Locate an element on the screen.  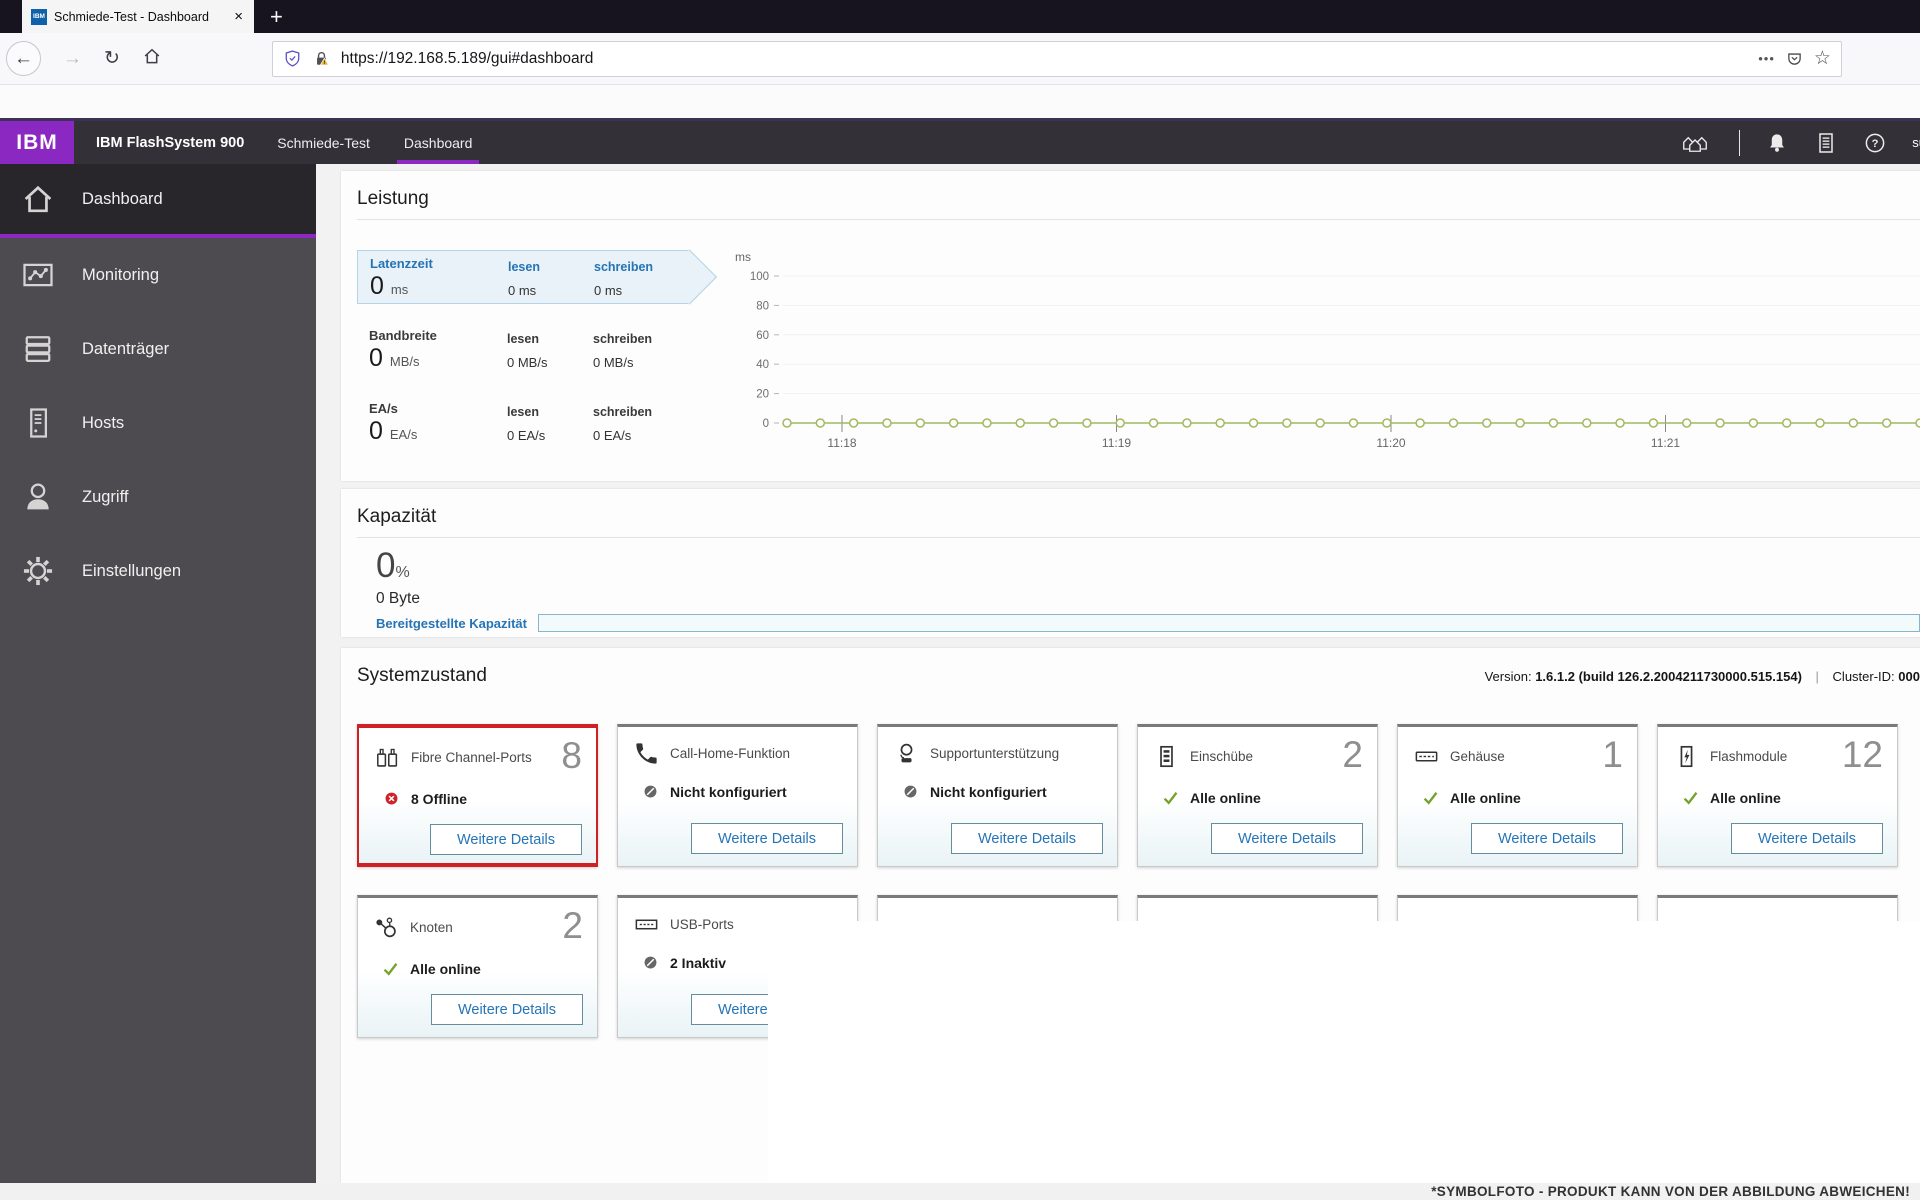
card-label: Gehäuse is located at coordinates (1477, 756).